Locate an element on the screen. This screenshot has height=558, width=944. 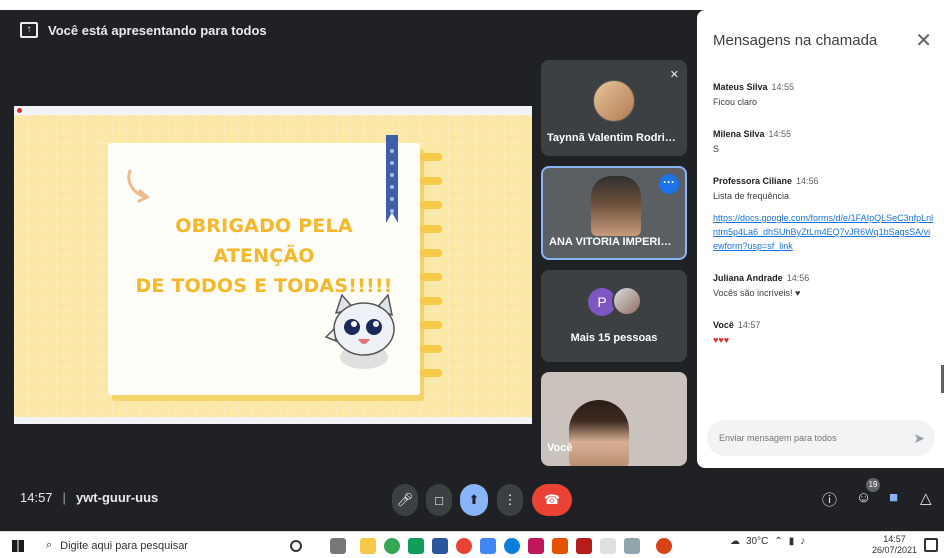
chevron-up-icon: ⌃ is located at coordinates (778, 541).